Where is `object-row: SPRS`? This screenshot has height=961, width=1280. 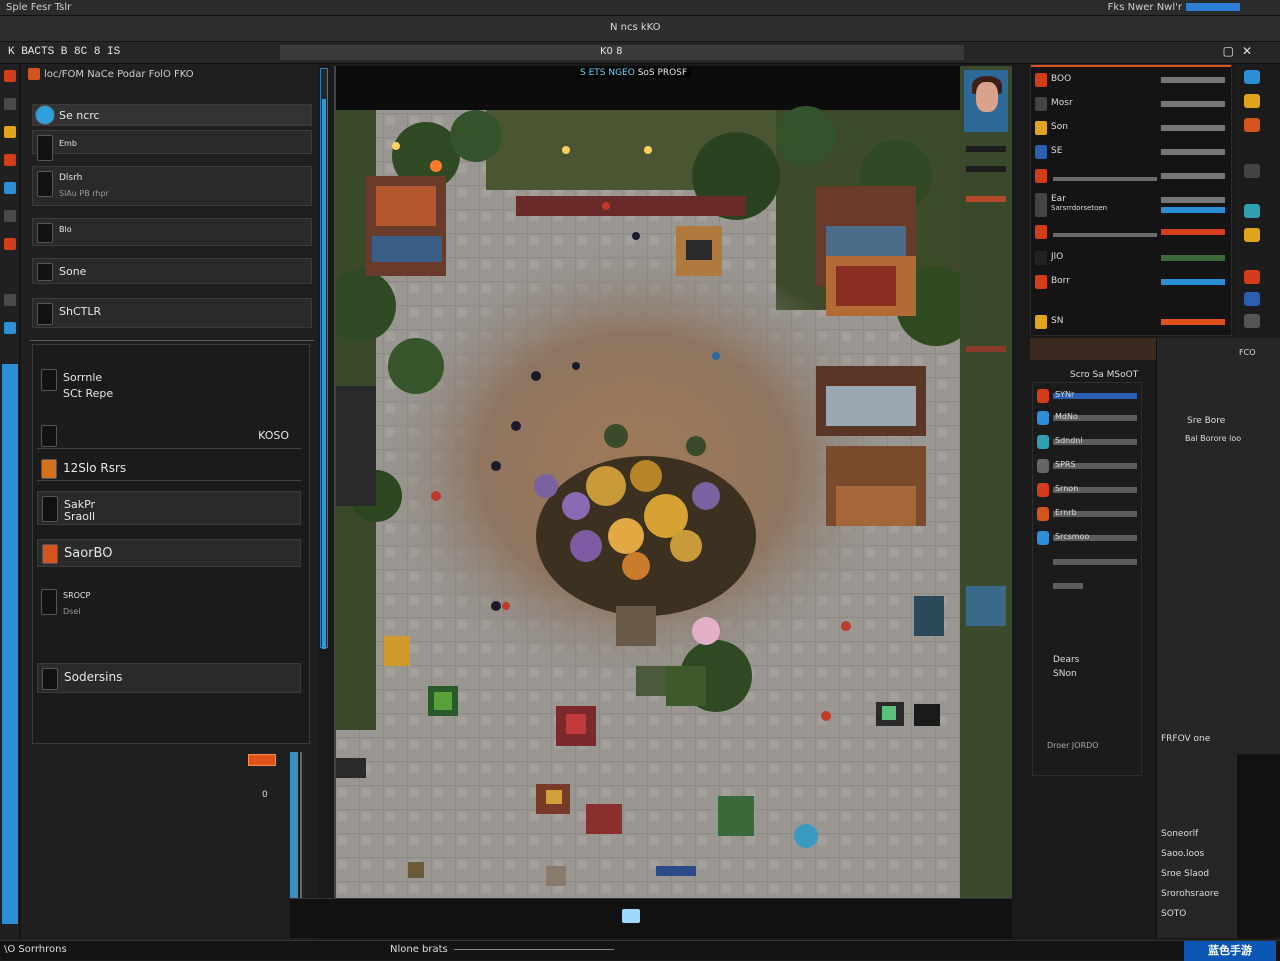
object-row: SPRS is located at coordinates (1087, 466).